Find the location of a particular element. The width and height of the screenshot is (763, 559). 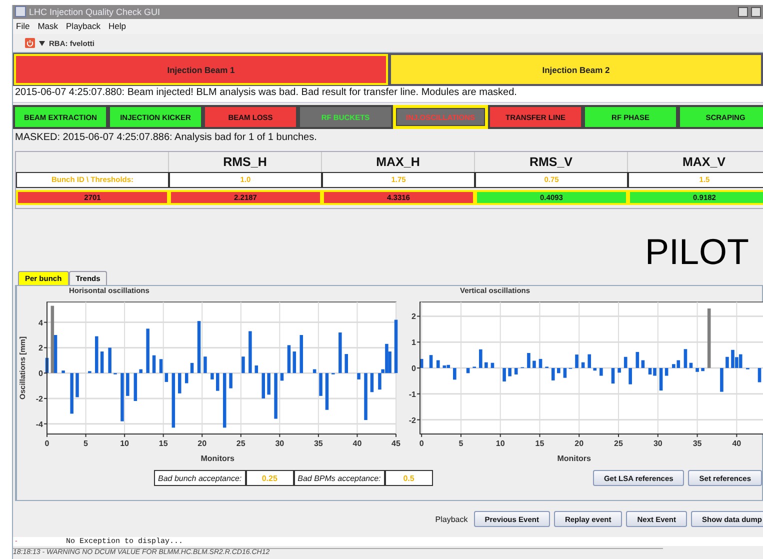

beam-button: Injection Beam 2 is located at coordinates (576, 69).